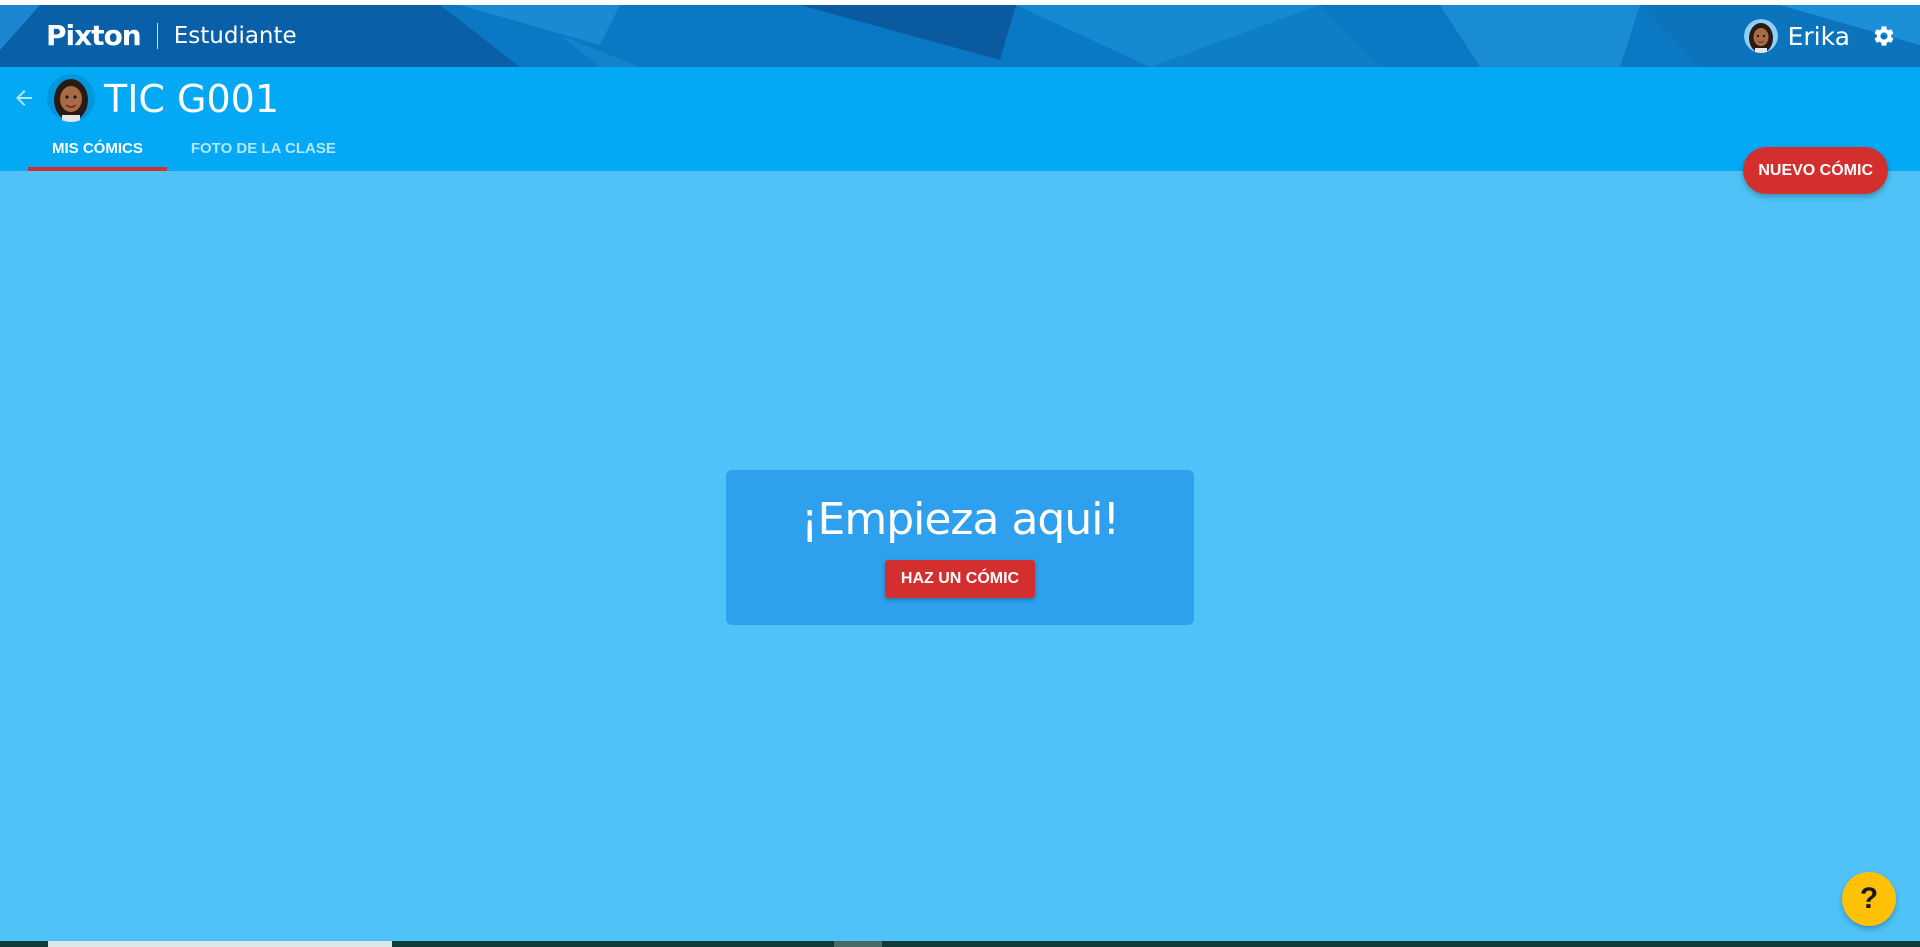  I want to click on class-title: TIC G001, so click(192, 99).